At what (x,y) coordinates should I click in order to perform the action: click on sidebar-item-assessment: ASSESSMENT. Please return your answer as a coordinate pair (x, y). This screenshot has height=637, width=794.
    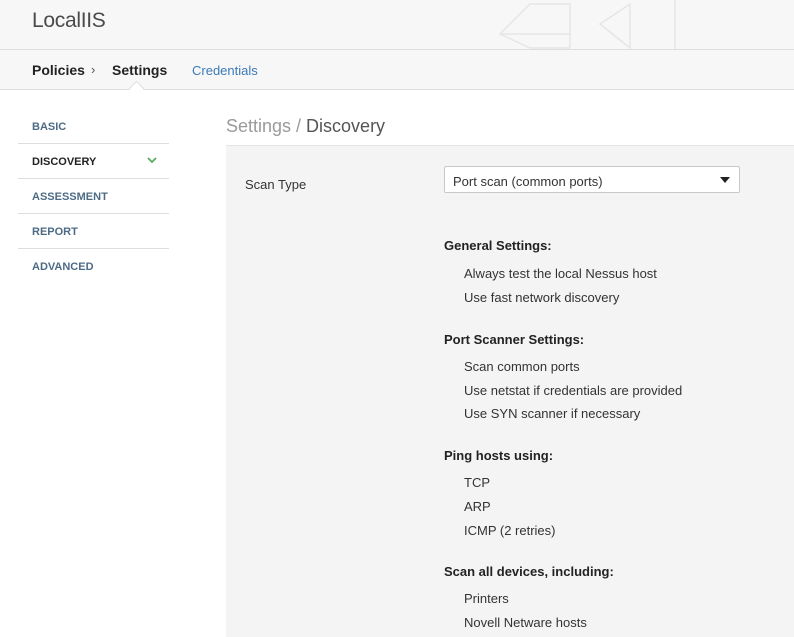
    Looking at the image, I should click on (93, 196).